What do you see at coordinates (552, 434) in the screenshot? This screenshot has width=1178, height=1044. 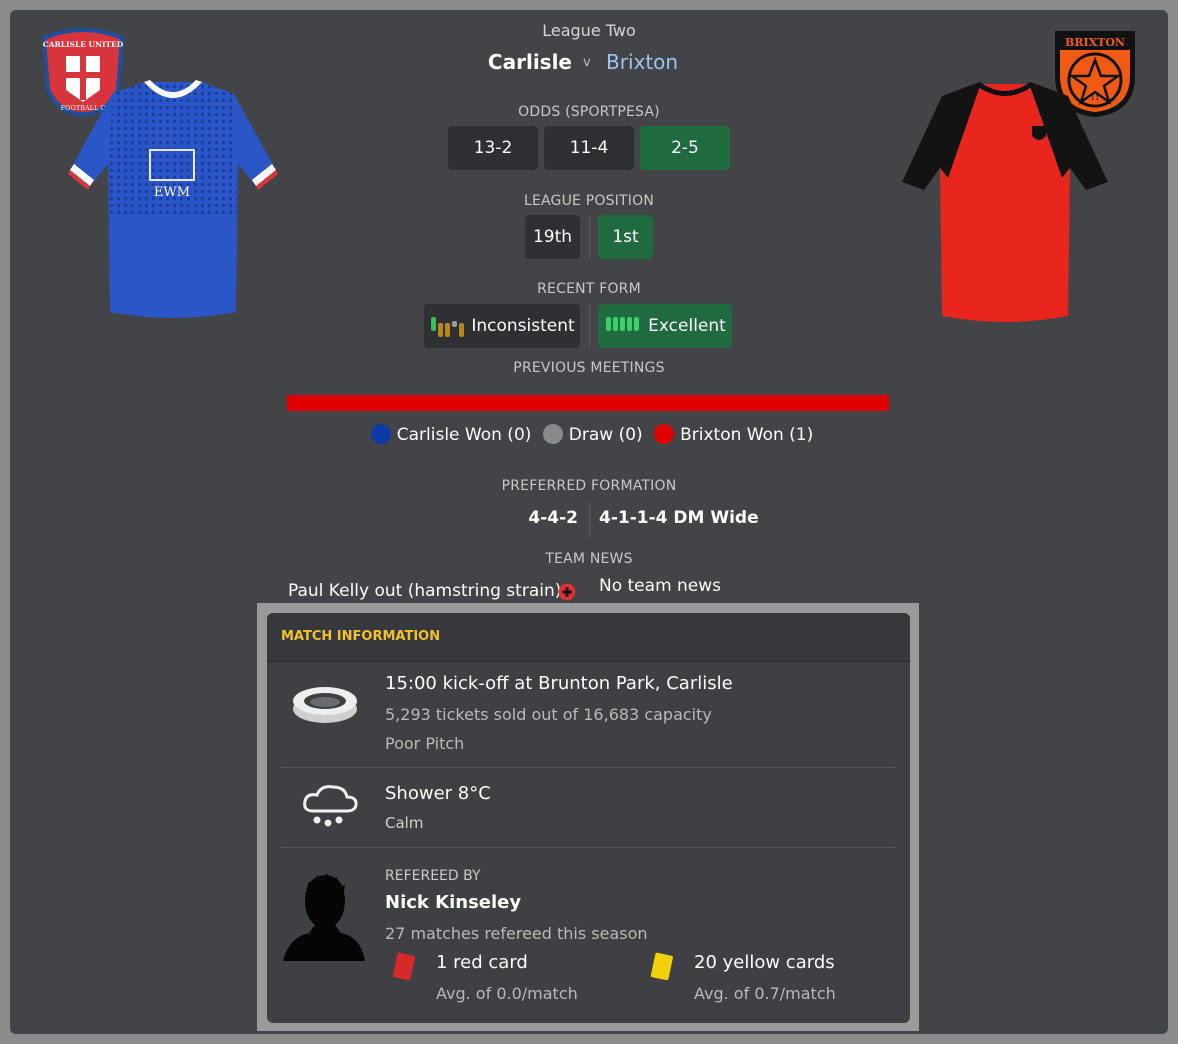 I see `draw-dot` at bounding box center [552, 434].